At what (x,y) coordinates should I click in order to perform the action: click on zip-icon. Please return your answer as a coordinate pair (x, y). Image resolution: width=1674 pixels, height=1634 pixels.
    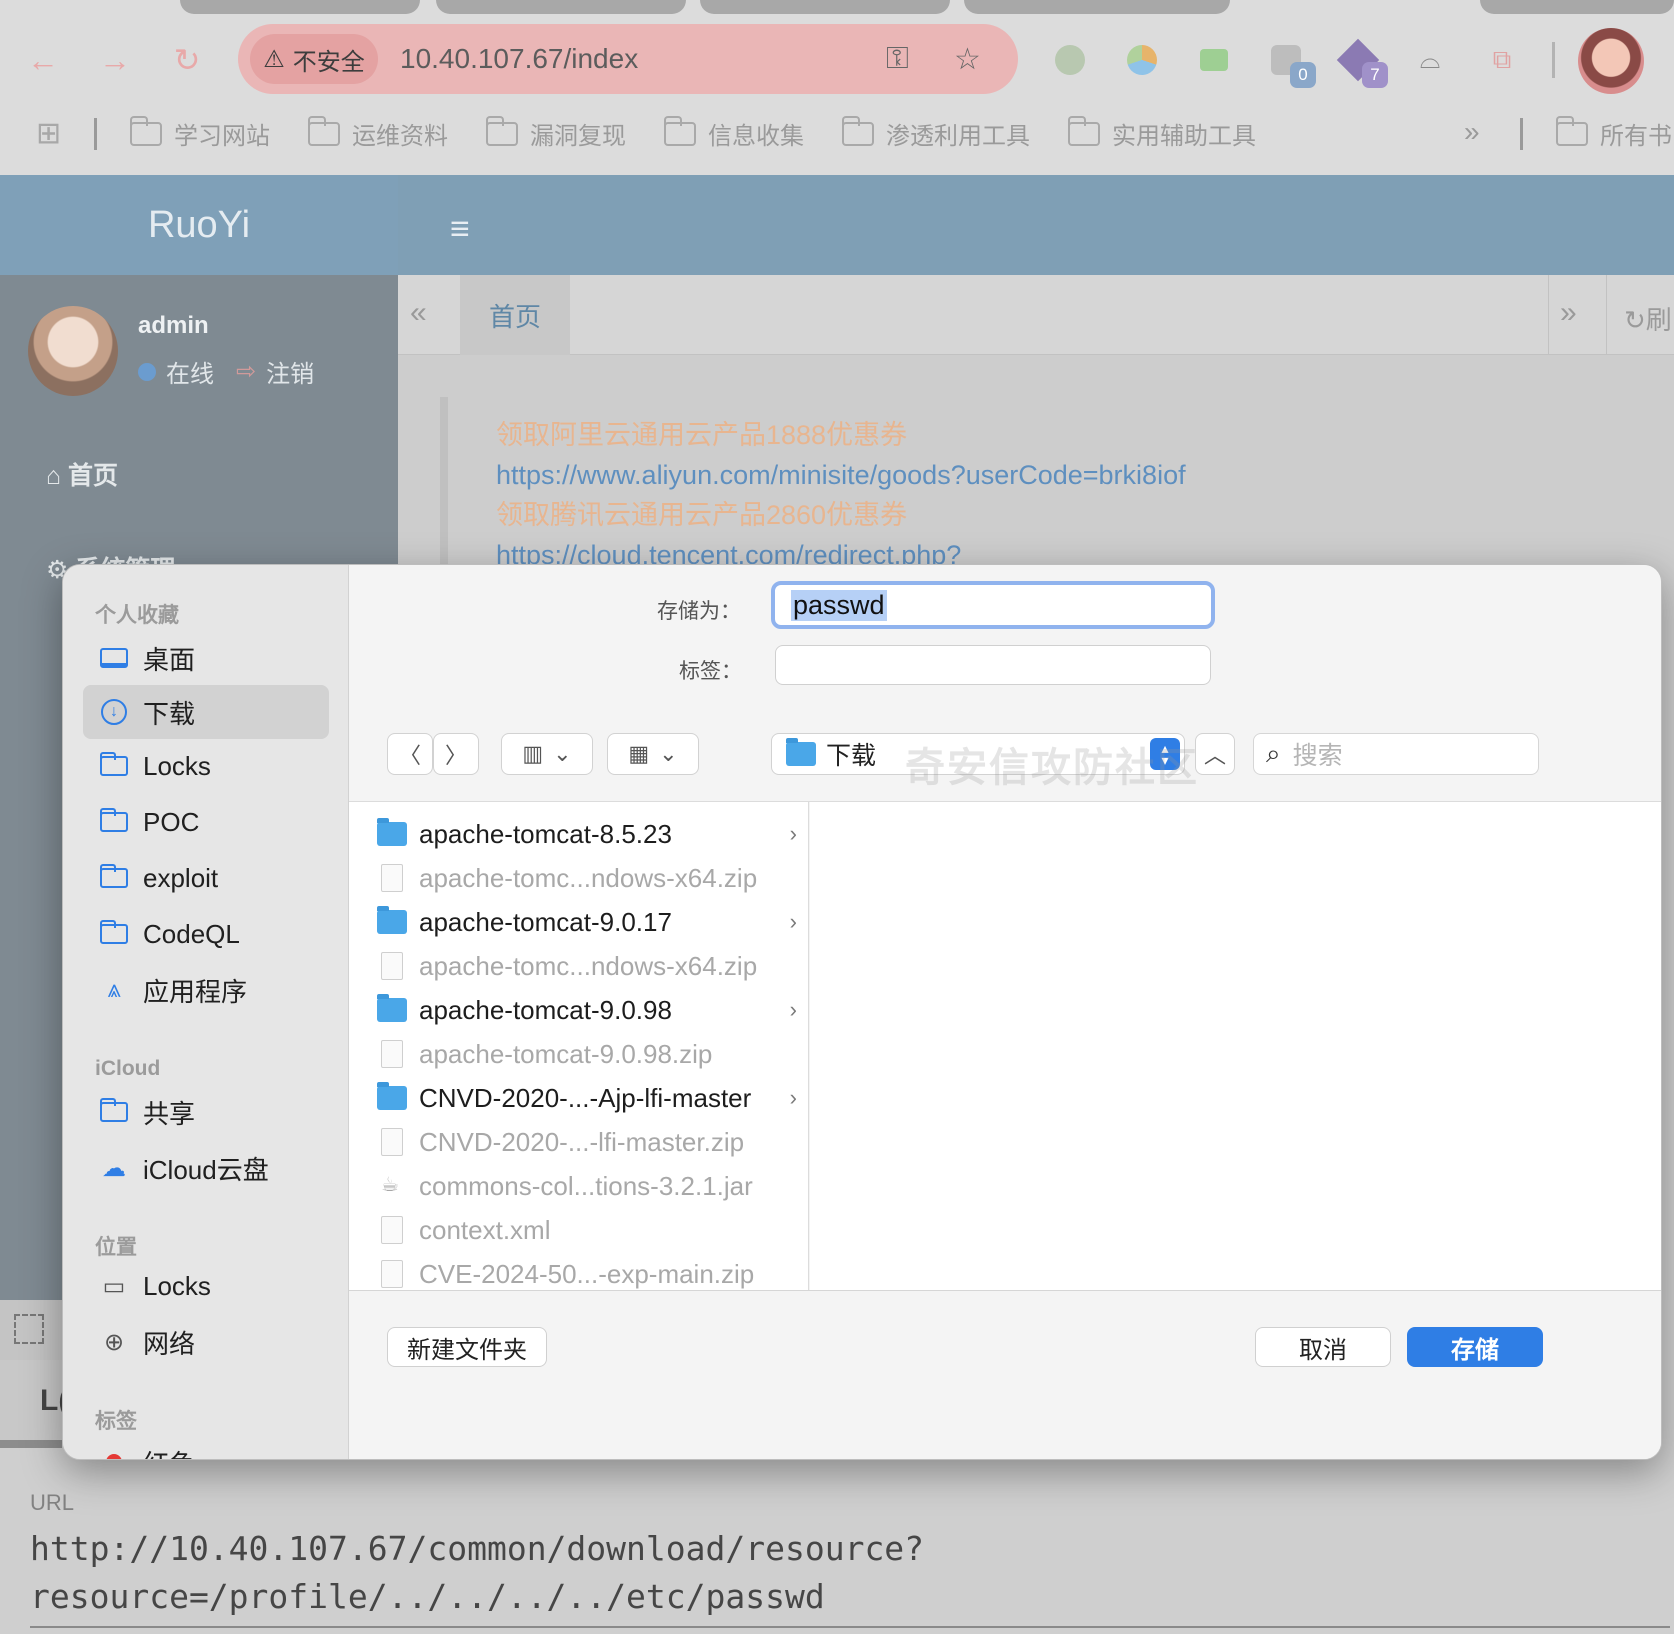
    Looking at the image, I should click on (392, 1142).